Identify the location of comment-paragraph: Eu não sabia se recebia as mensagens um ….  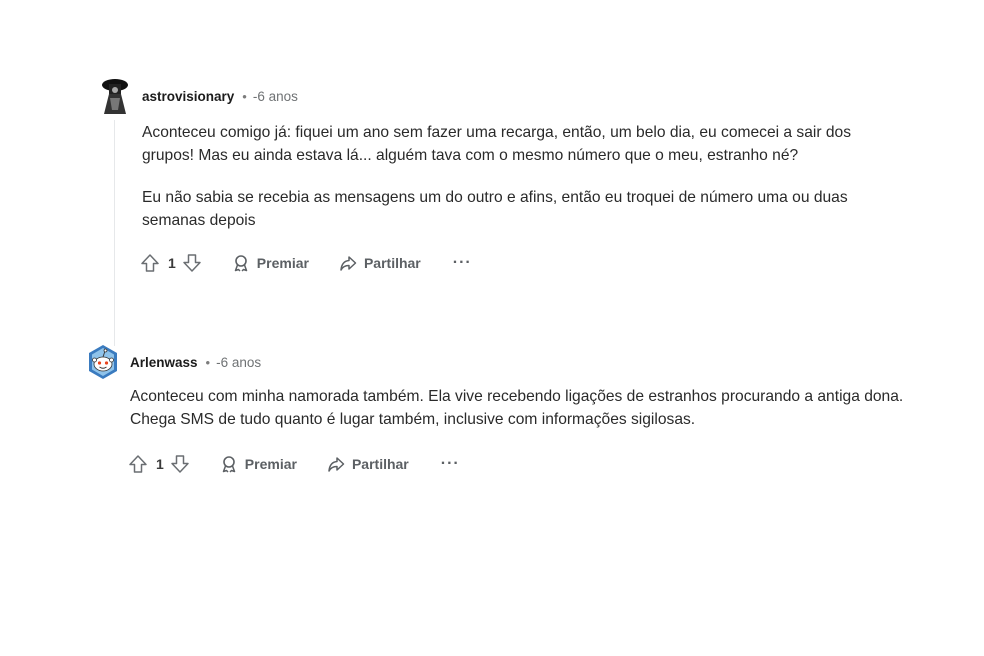
(495, 209).